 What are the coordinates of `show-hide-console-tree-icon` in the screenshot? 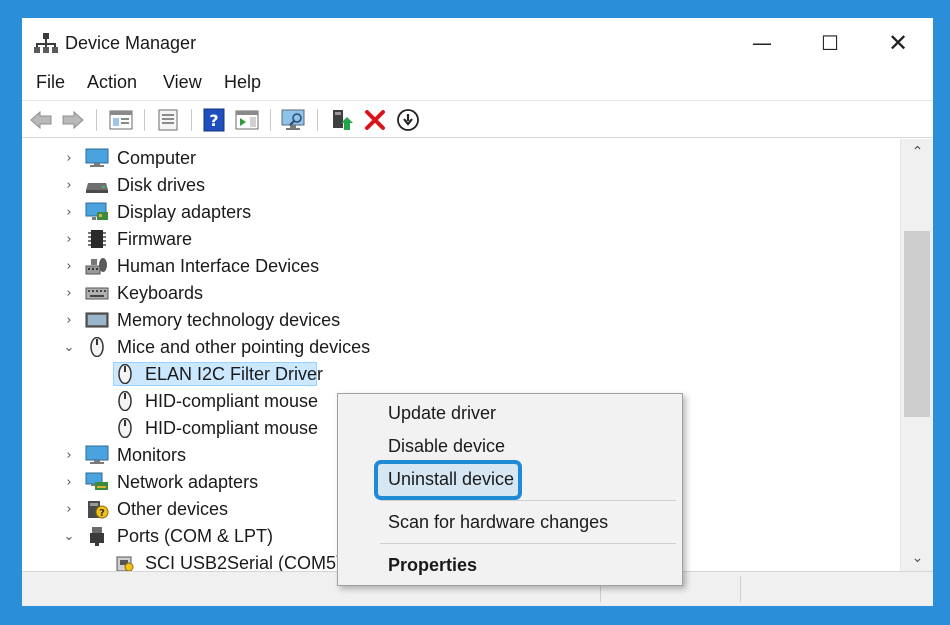 It's located at (121, 120).